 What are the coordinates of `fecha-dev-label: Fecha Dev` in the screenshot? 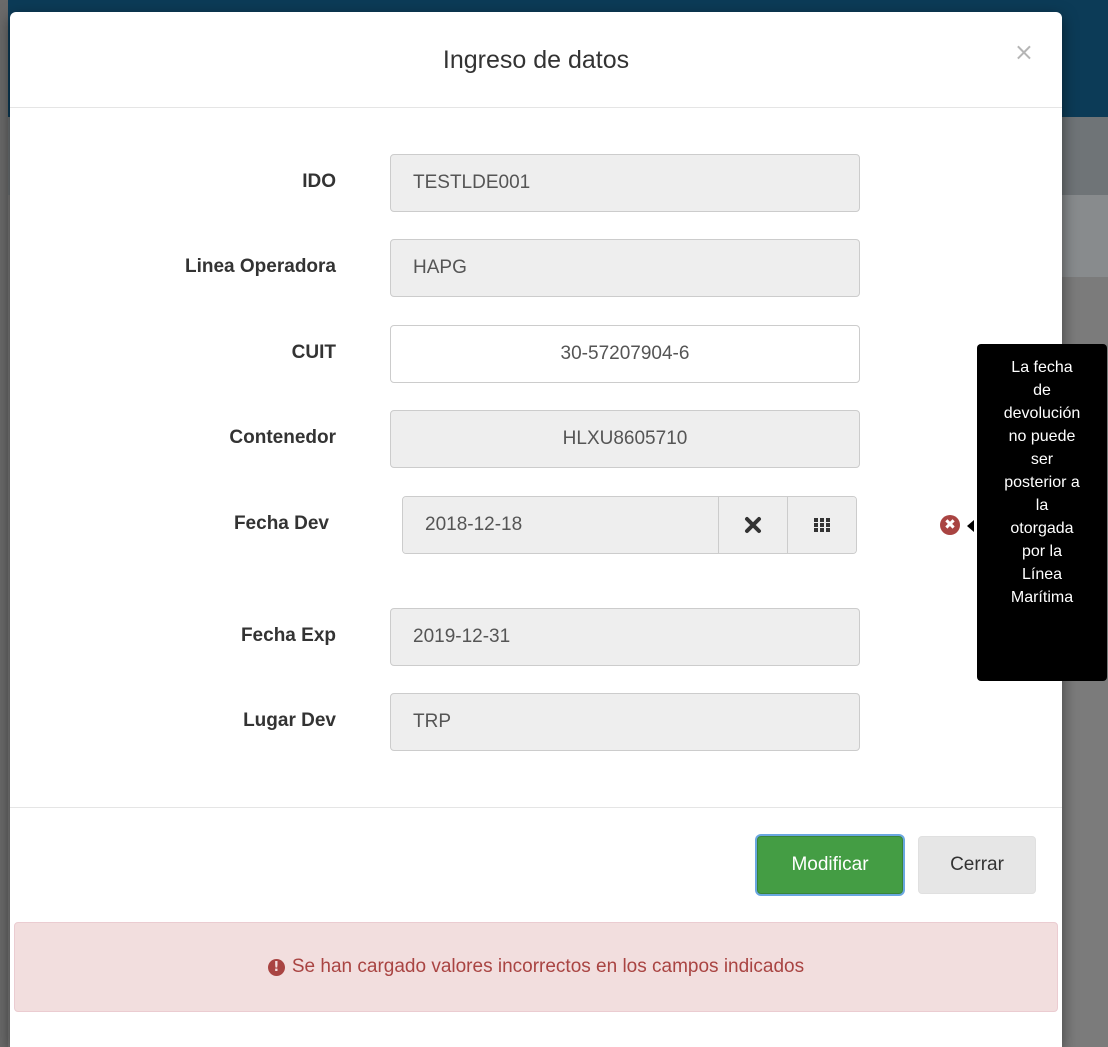 It's located at (281, 523).